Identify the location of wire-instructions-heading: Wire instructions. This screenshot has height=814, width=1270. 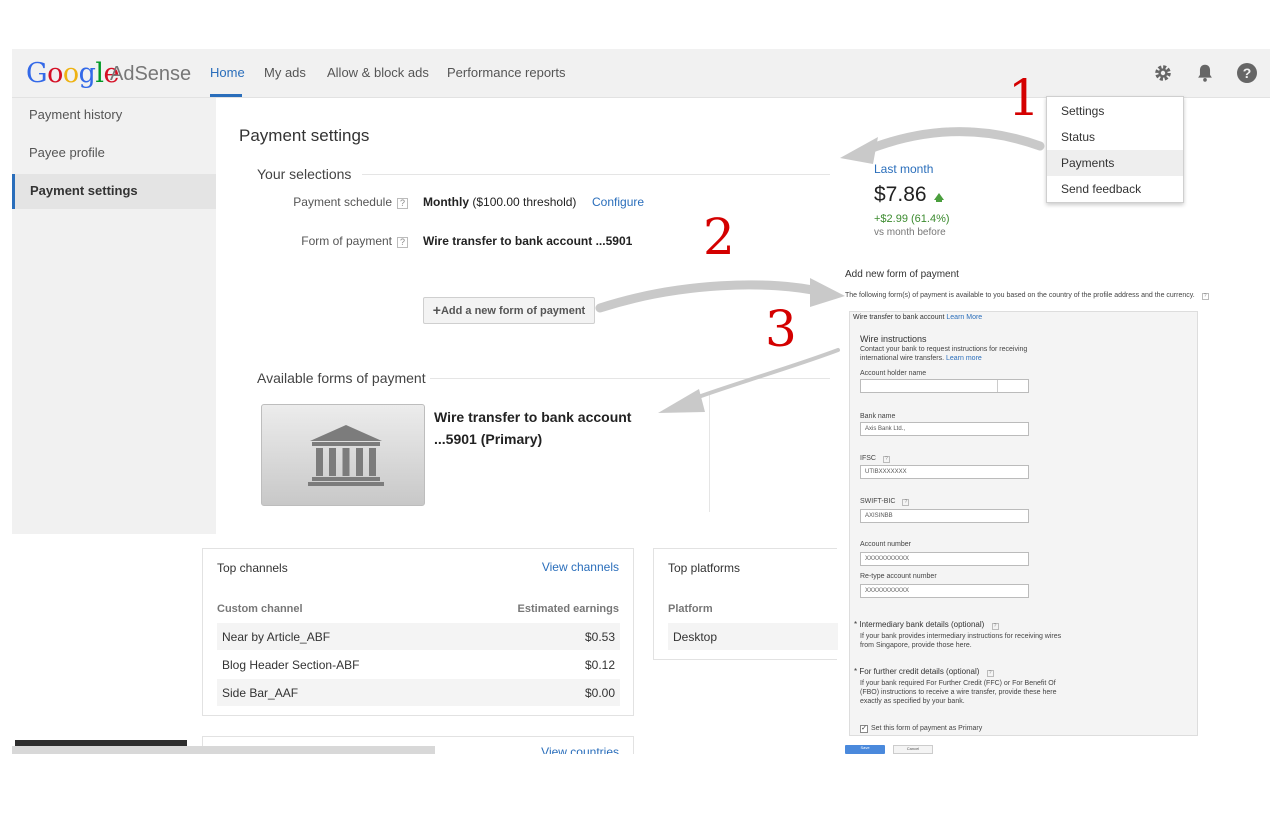
(893, 339).